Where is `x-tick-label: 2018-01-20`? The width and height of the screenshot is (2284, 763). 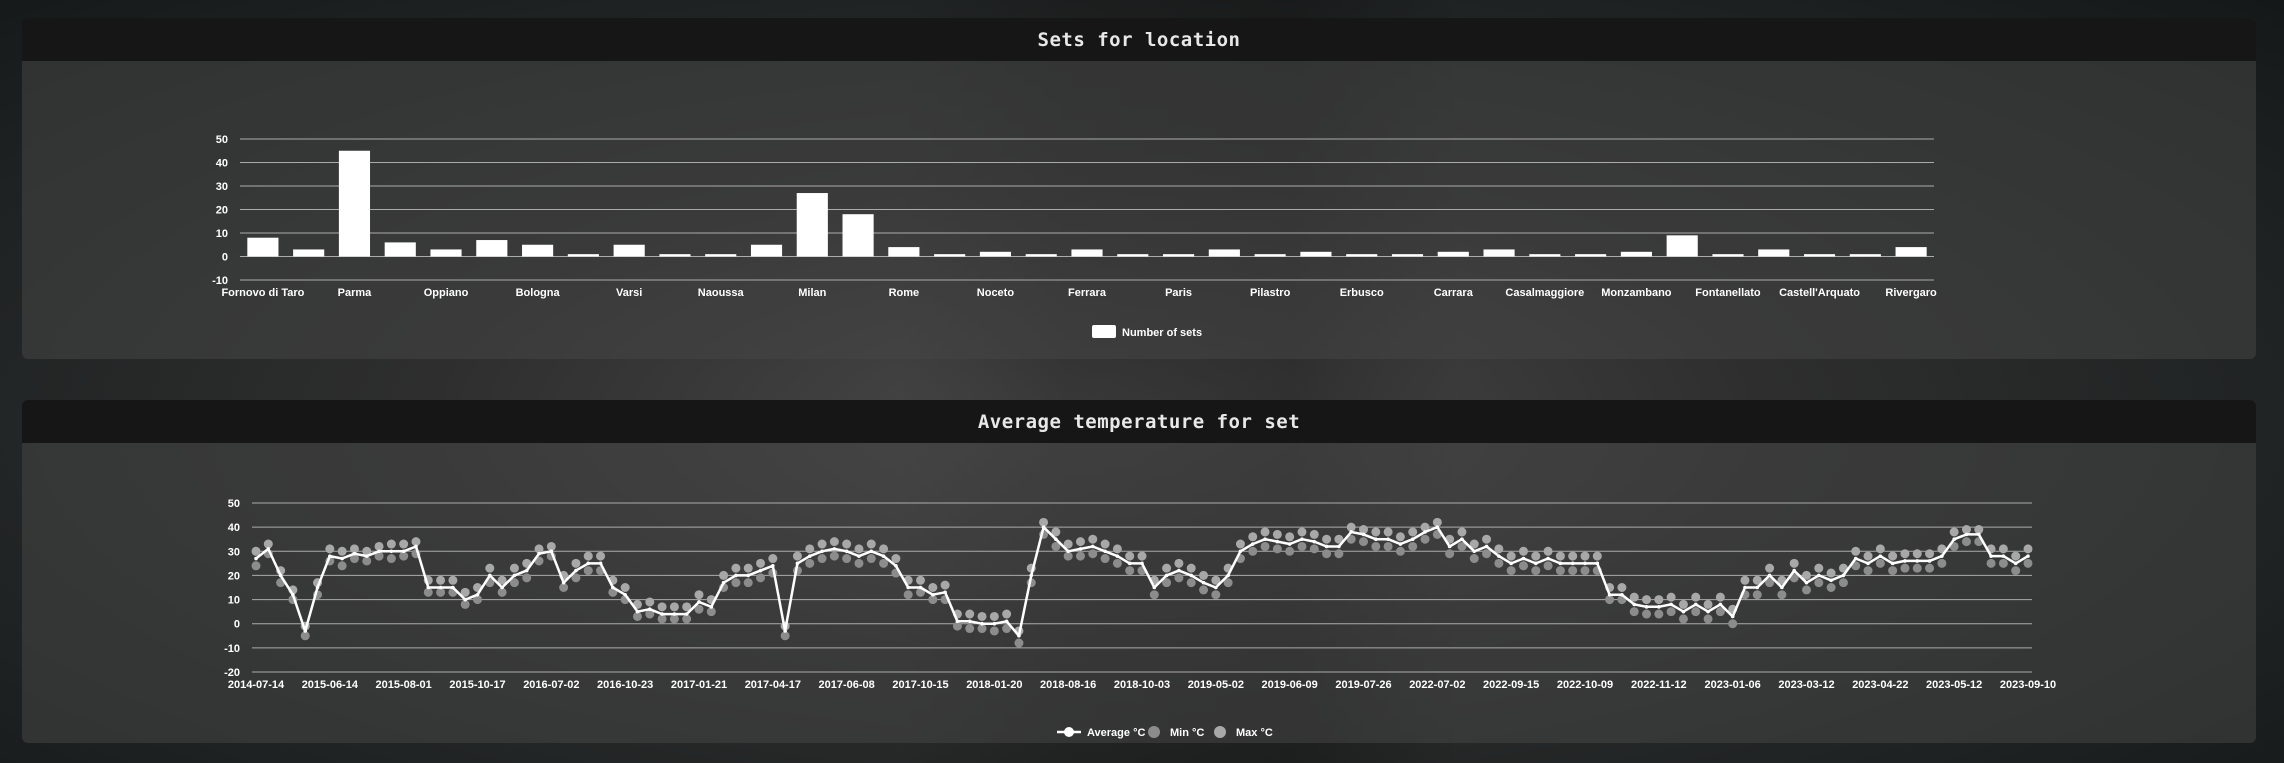 x-tick-label: 2018-01-20 is located at coordinates (994, 685).